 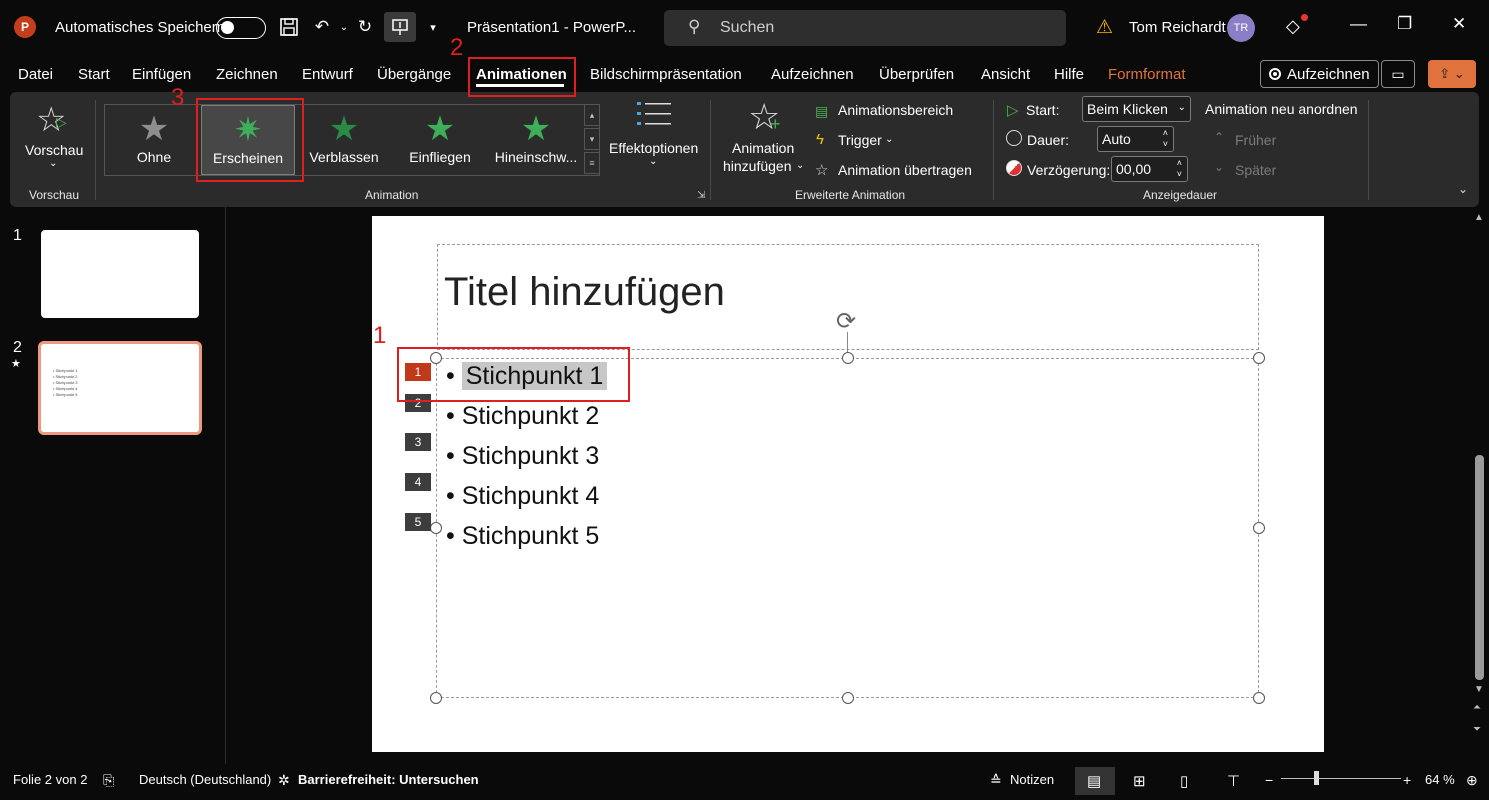 What do you see at coordinates (1463, 189) in the screenshot?
I see `ribbon-collapse-icon: ⌄` at bounding box center [1463, 189].